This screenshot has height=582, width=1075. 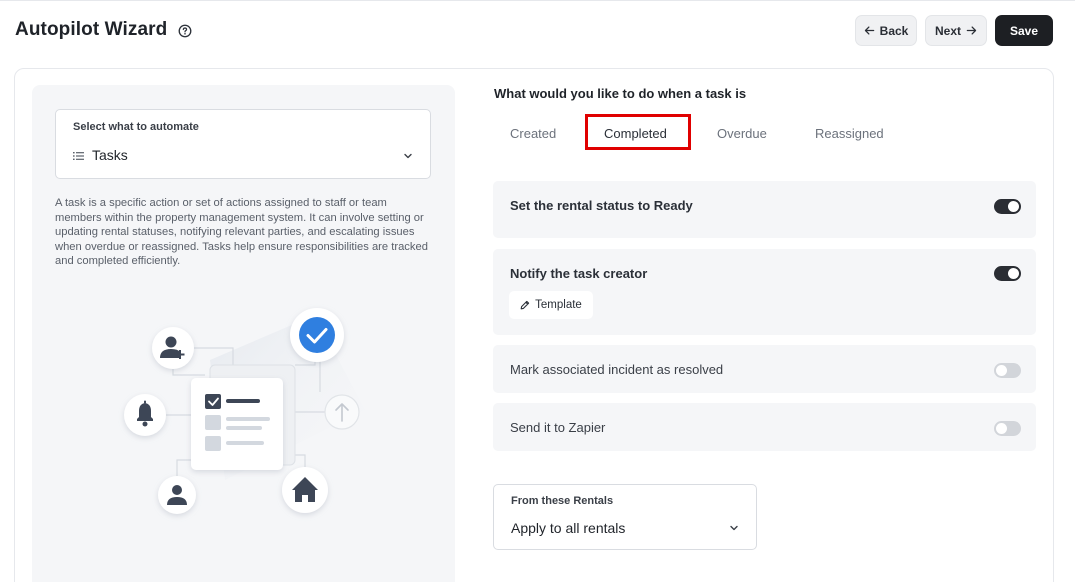 What do you see at coordinates (971, 30) in the screenshot?
I see `arrow-right-icon` at bounding box center [971, 30].